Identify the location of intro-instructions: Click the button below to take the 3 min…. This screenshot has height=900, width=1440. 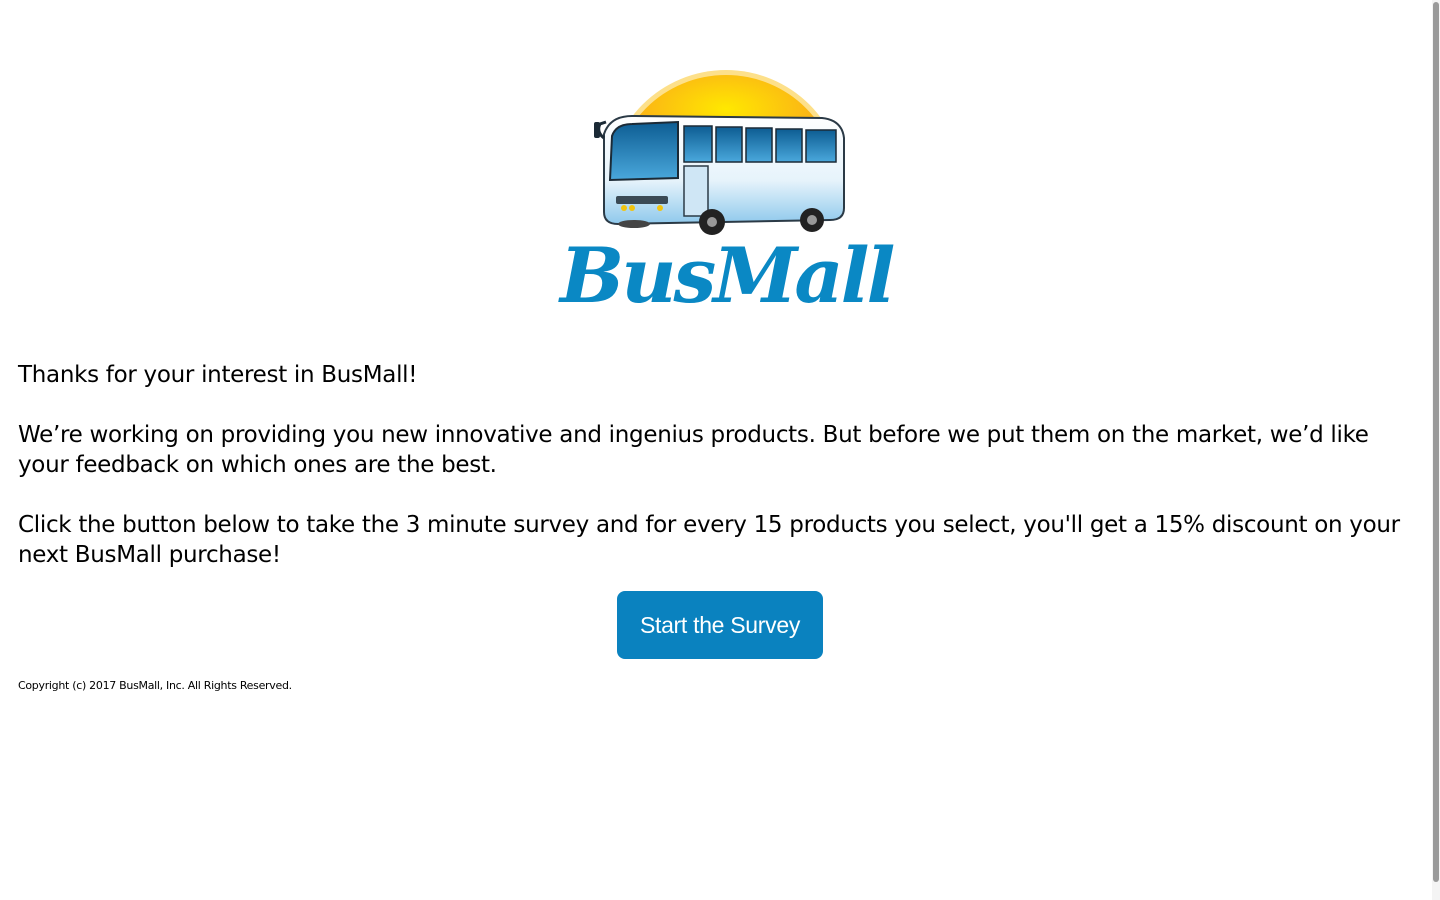
(709, 540).